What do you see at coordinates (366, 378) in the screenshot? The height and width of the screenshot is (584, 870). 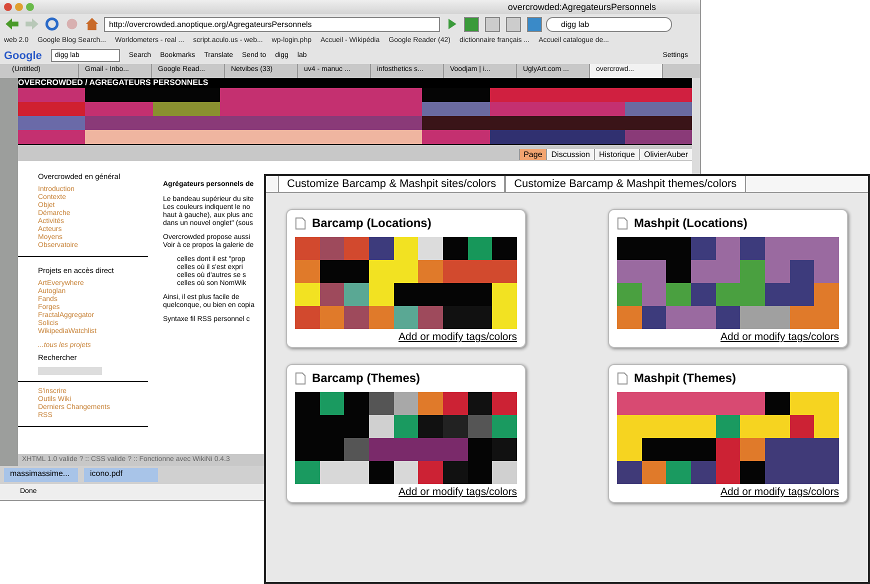 I see `card-title: Barcamp (Themes)` at bounding box center [366, 378].